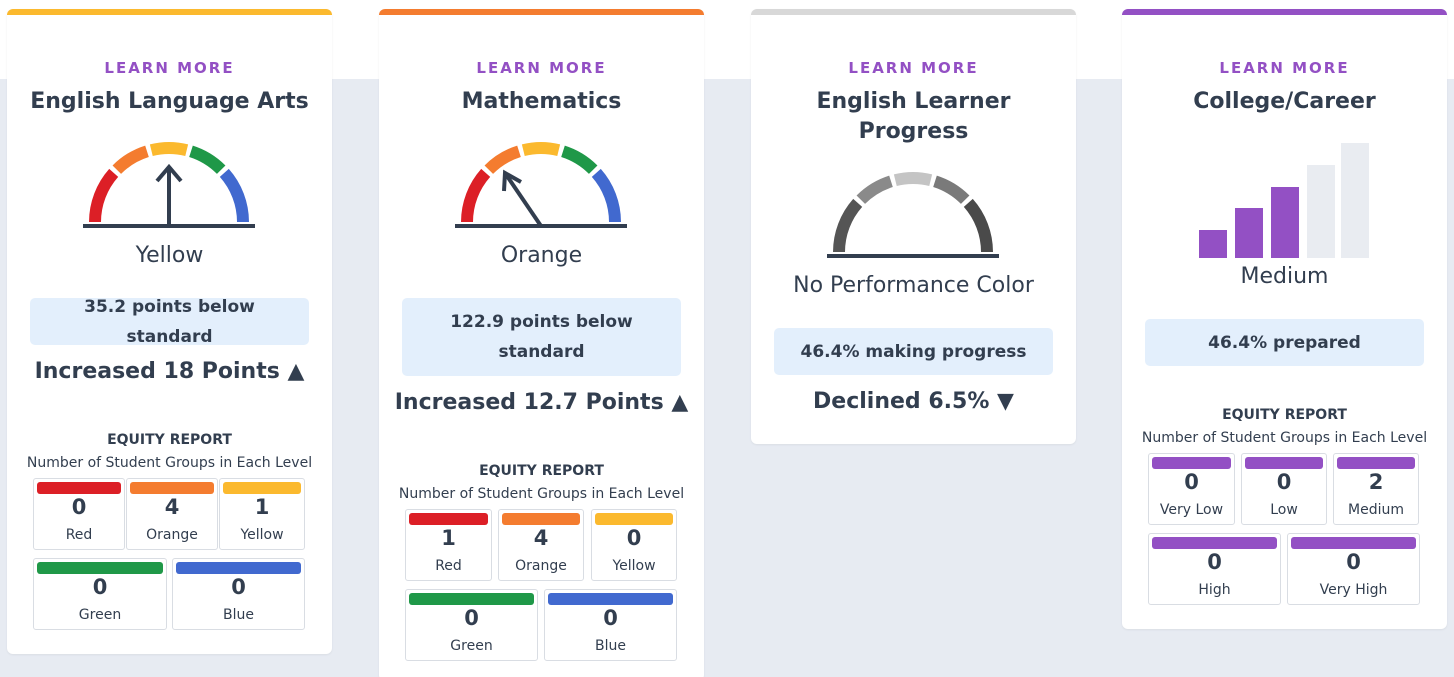  What do you see at coordinates (169, 255) in the screenshot?
I see `performance-level: Yellow` at bounding box center [169, 255].